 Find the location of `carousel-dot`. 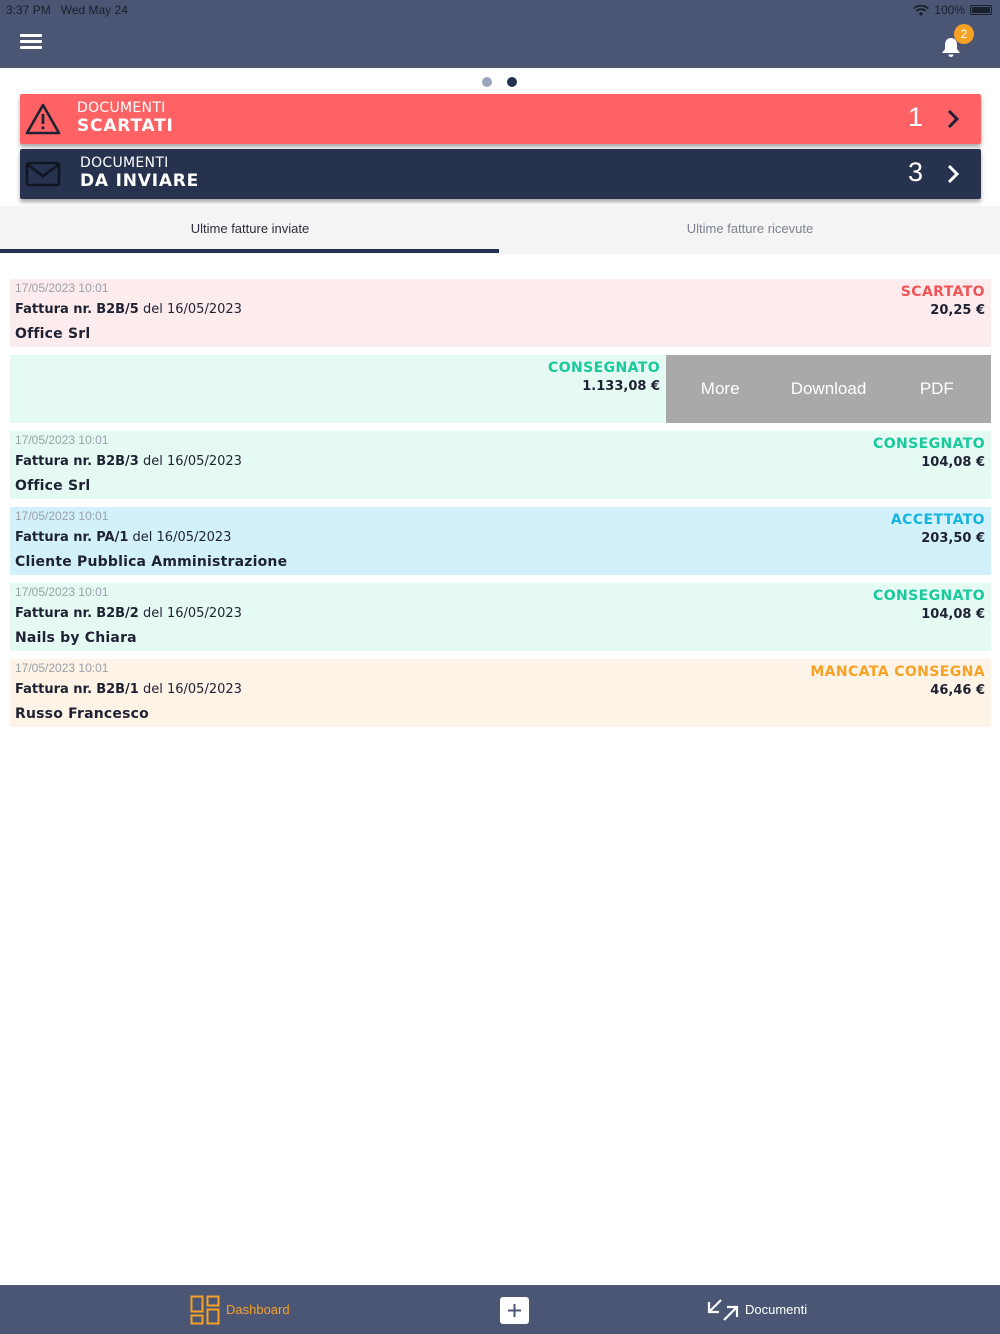

carousel-dot is located at coordinates (487, 82).